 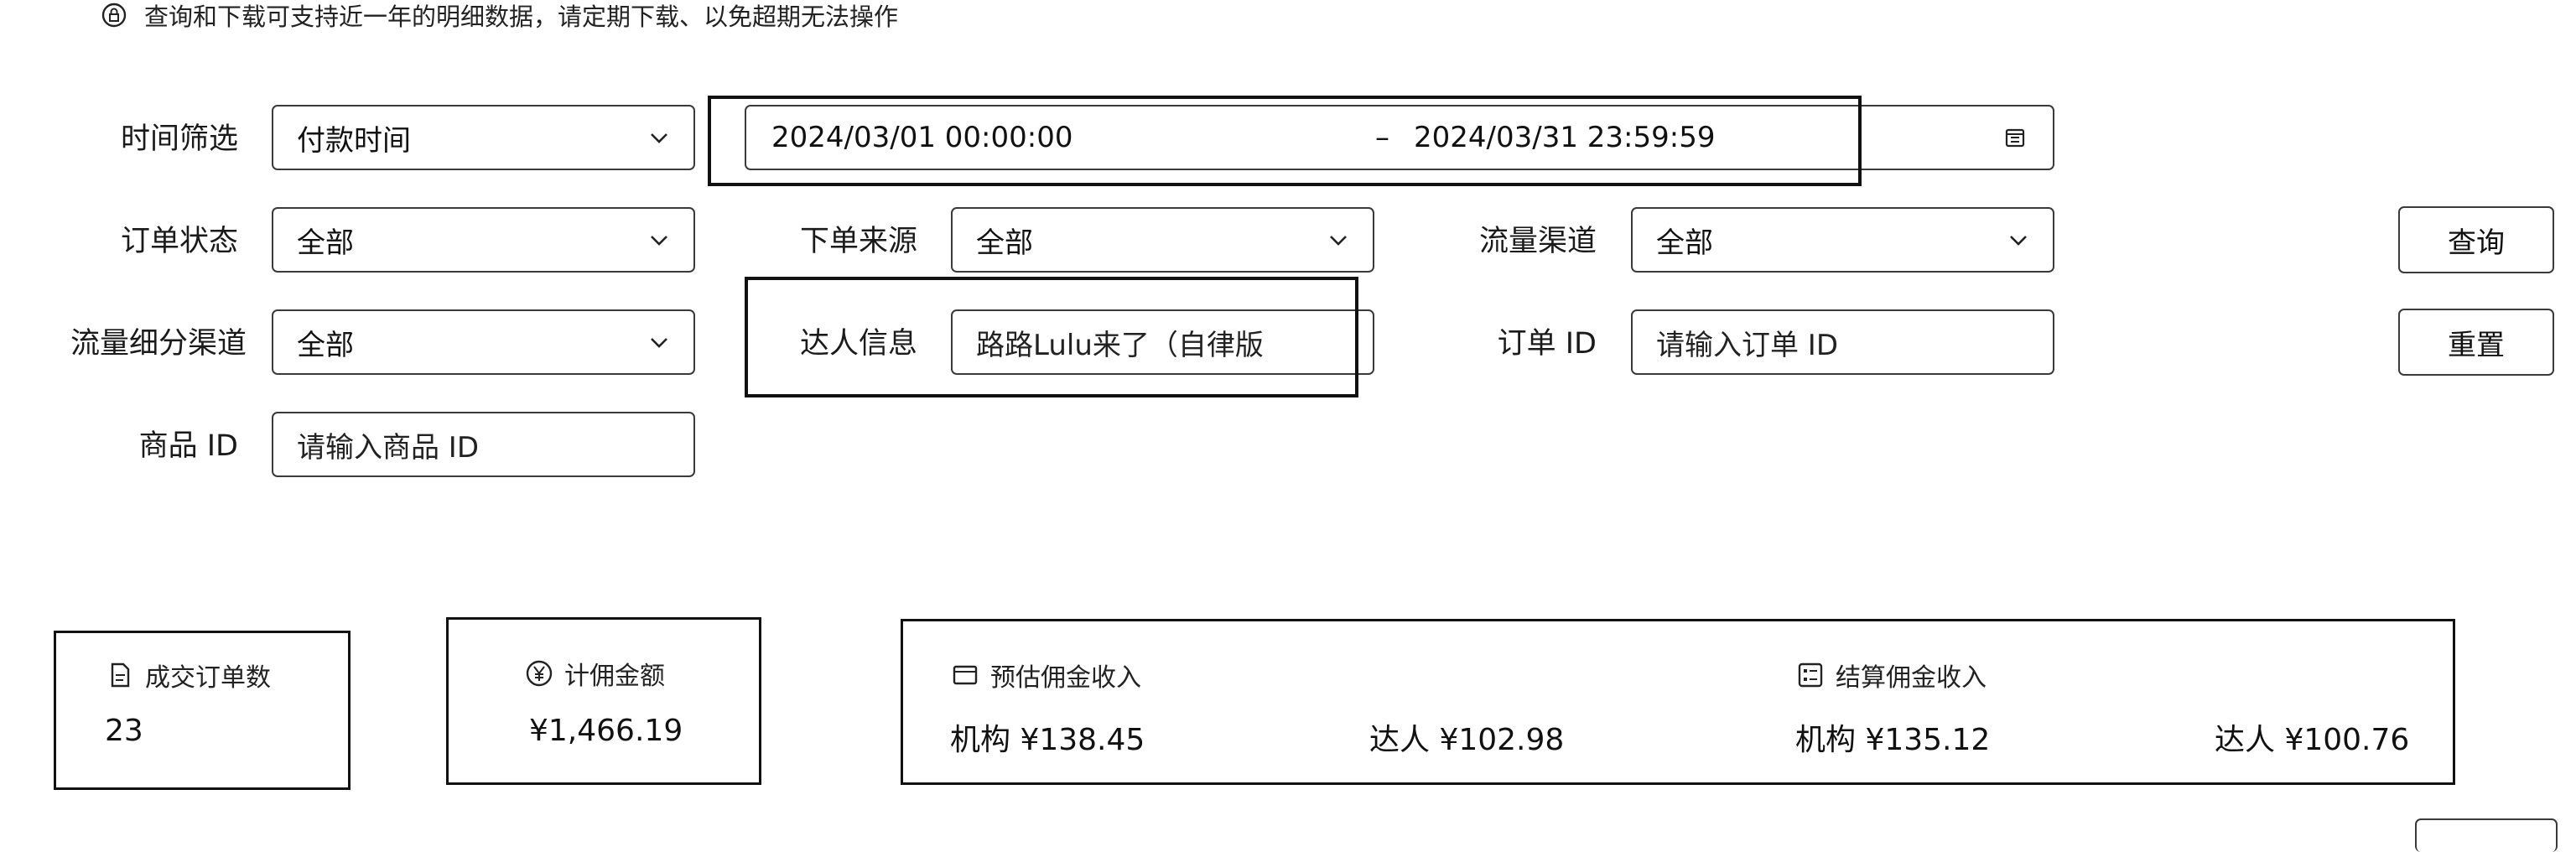 I want to click on settled-influencer-value: 达人 ¥100.76, so click(x=2312, y=740).